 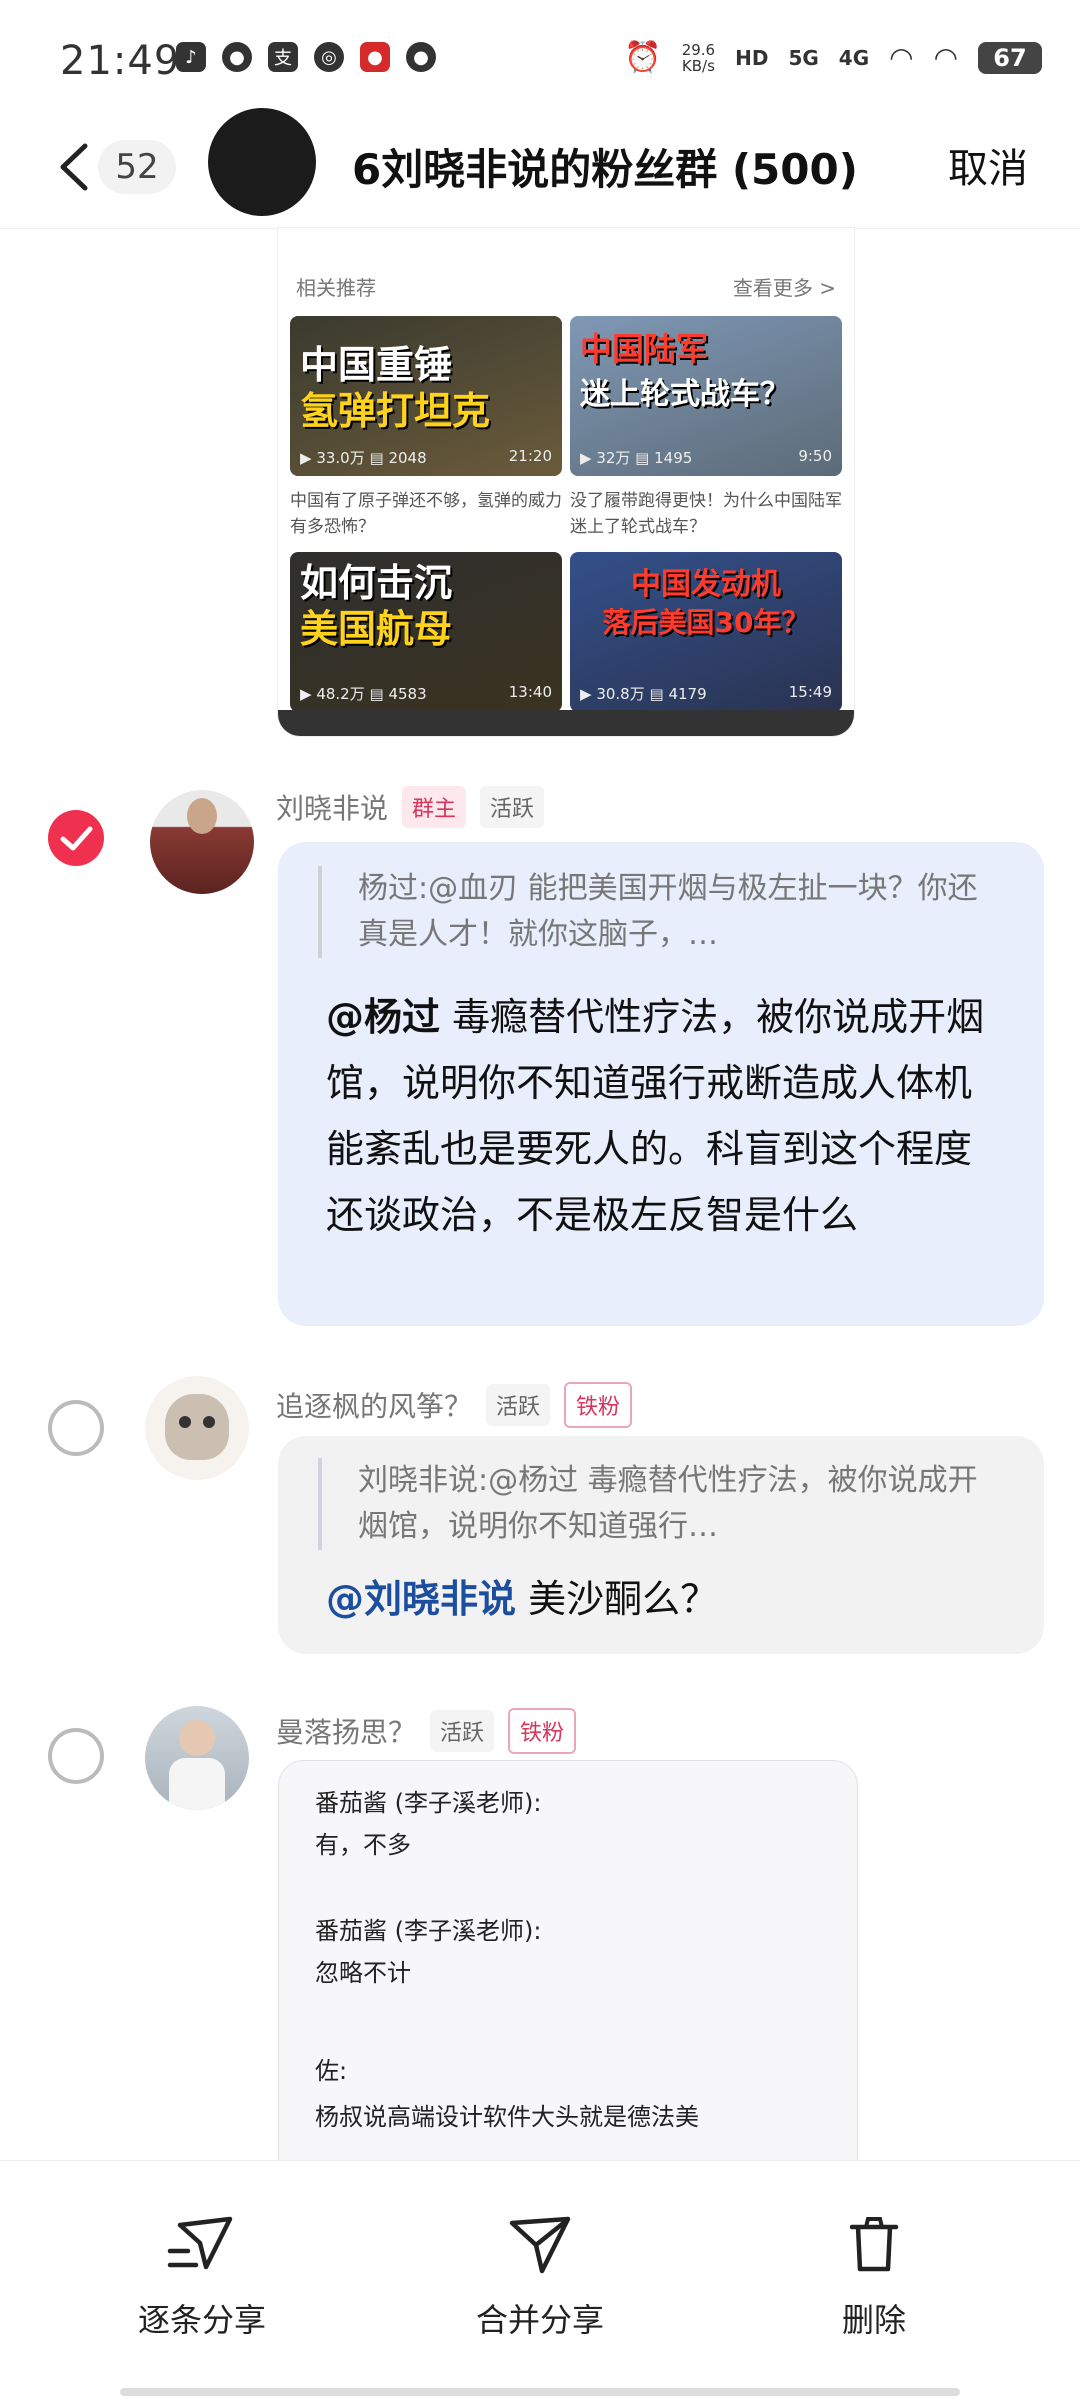 What do you see at coordinates (363, 1845) in the screenshot?
I see `image-text-line: 有，不多` at bounding box center [363, 1845].